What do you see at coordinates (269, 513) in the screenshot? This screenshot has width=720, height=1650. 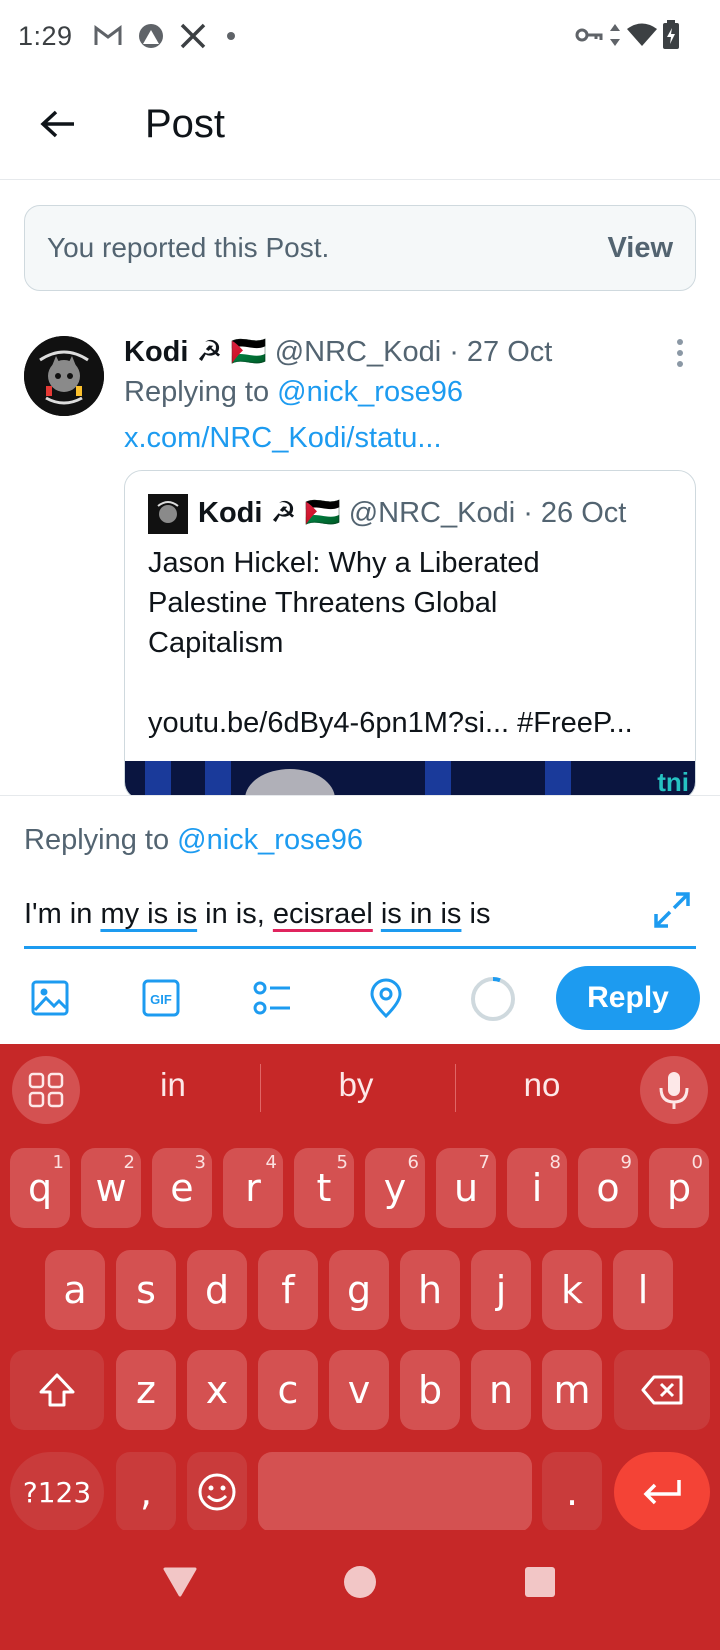 I see `quote-author-name: Kodi ☭ 🇵🇸` at bounding box center [269, 513].